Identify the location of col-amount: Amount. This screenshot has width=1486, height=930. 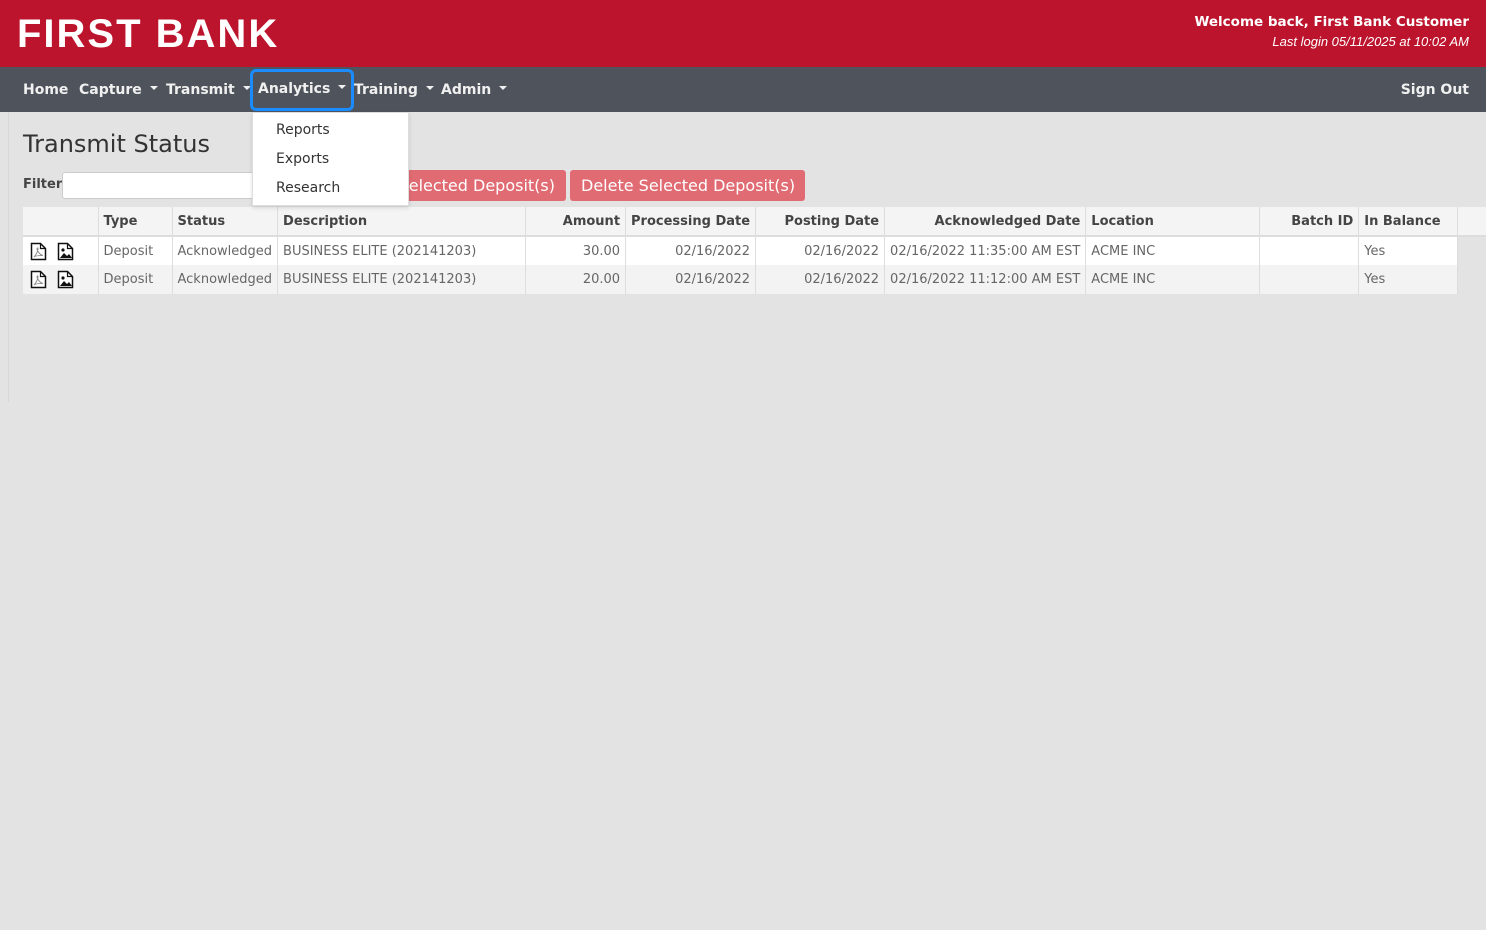
(576, 222).